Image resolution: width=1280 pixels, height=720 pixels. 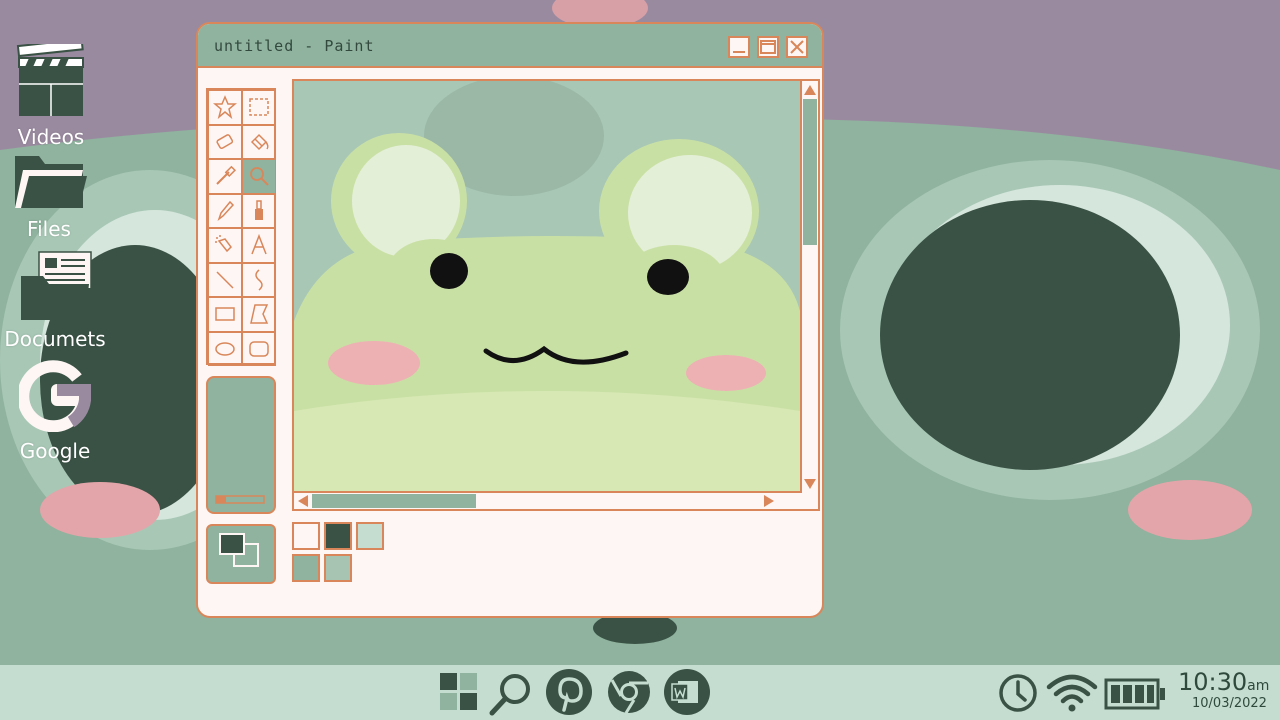 I want to click on tool-ellipse, so click(x=225, y=348).